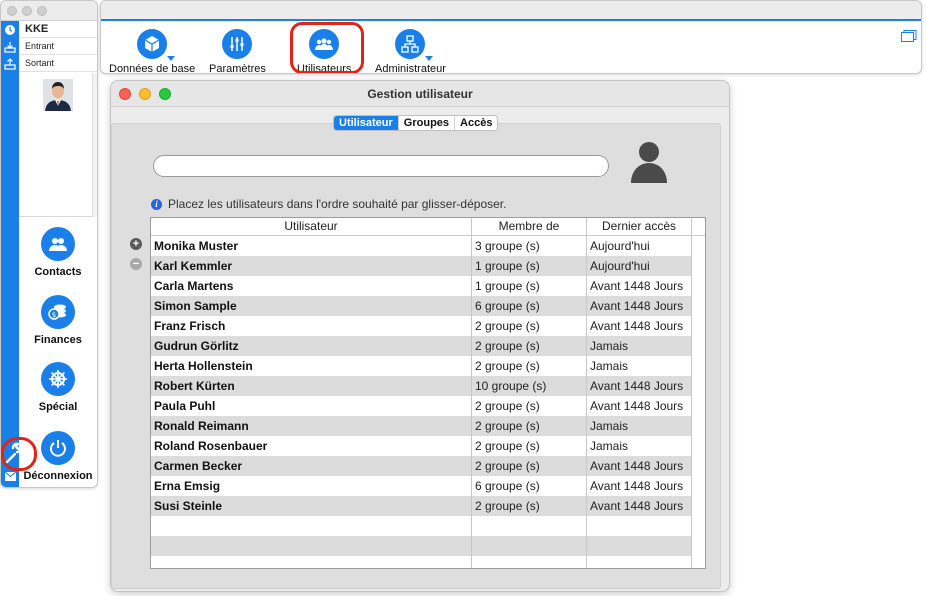 The width and height of the screenshot is (926, 596). I want to click on toolbar-settings-button: Paramètres, so click(237, 51).